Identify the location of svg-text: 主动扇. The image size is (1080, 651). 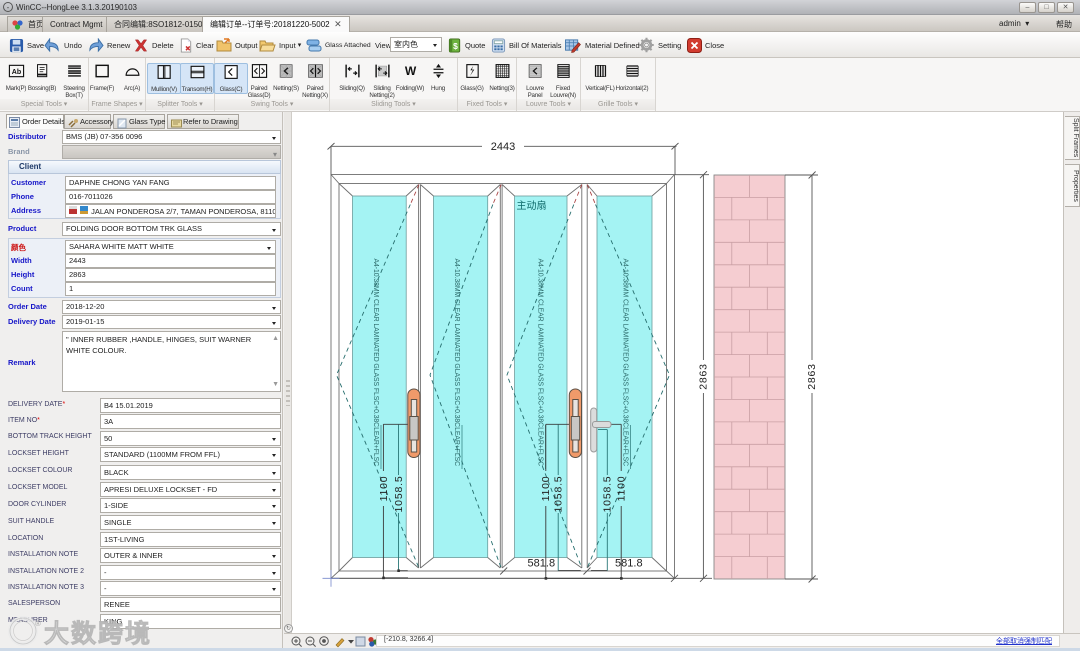
(532, 205).